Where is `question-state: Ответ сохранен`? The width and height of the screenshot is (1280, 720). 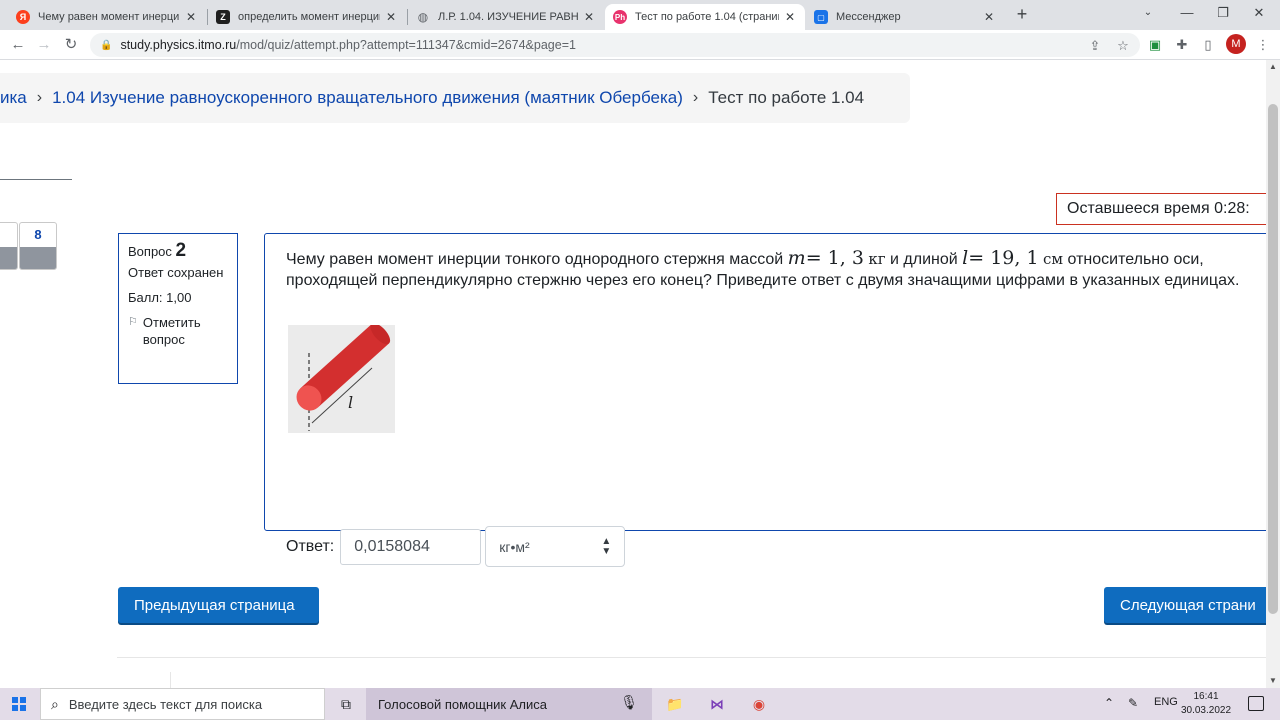
question-state: Ответ сохранен is located at coordinates (176, 272).